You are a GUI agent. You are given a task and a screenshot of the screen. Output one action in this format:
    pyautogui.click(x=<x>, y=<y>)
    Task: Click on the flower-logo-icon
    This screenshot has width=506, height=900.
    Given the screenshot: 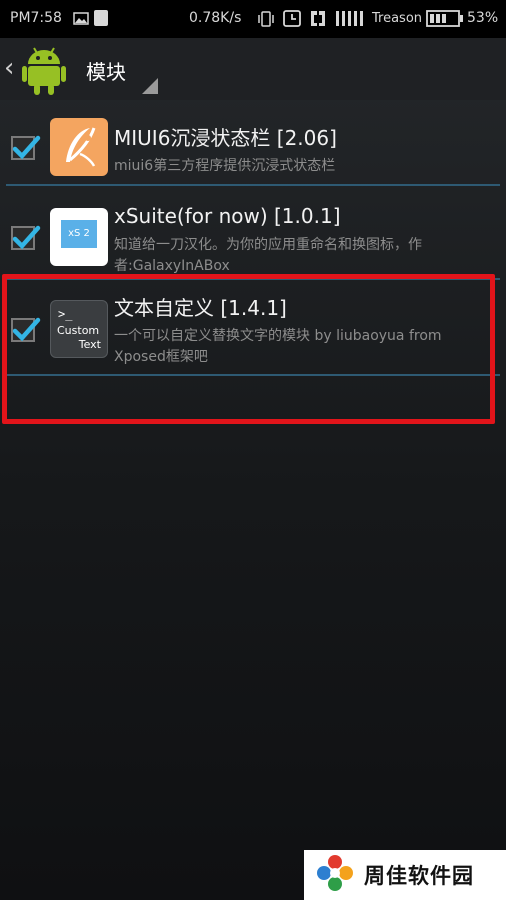 What is the action you would take?
    pyautogui.click(x=335, y=875)
    